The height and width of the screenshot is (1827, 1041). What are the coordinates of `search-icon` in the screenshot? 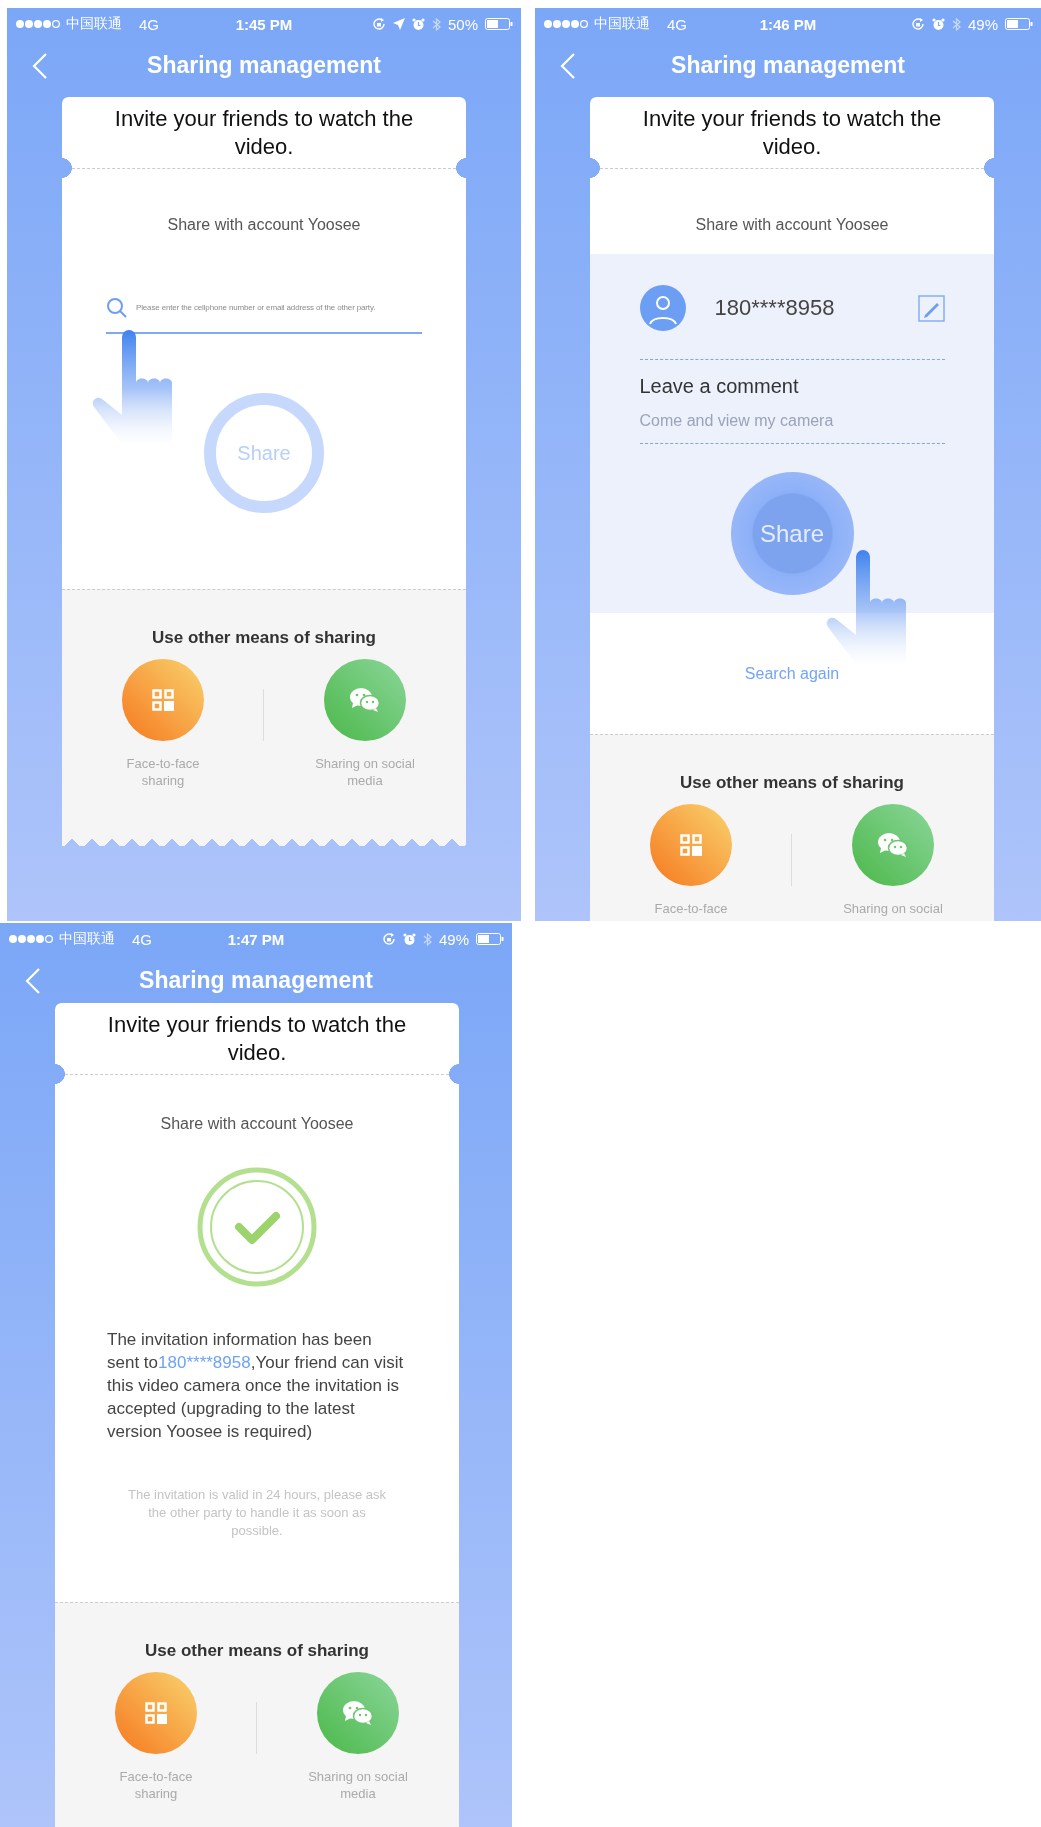 It's located at (117, 307).